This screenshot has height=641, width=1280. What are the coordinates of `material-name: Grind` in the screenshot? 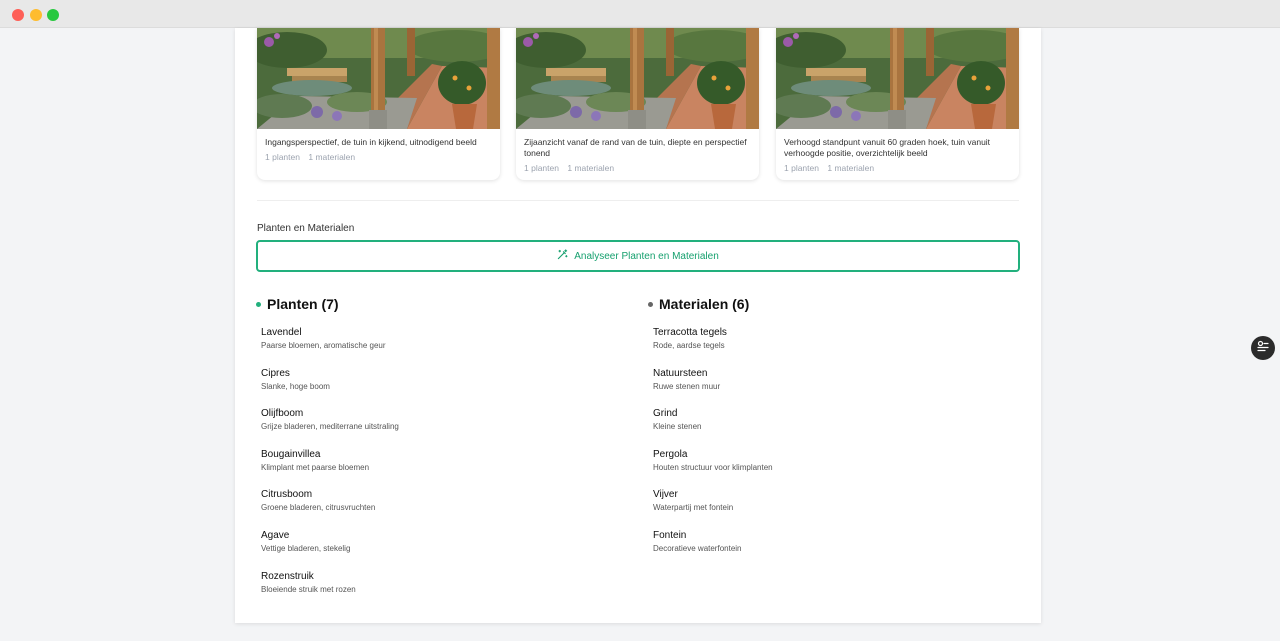 It's located at (665, 414).